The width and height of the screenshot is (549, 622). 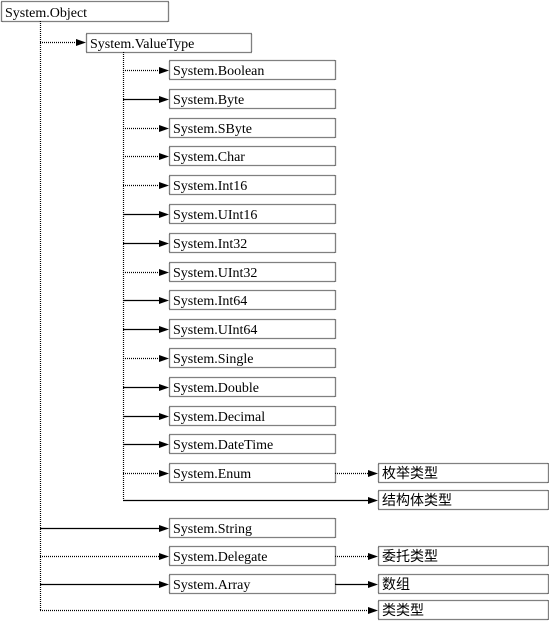 I want to click on system-single-arrowhead-icon, so click(x=164, y=358).